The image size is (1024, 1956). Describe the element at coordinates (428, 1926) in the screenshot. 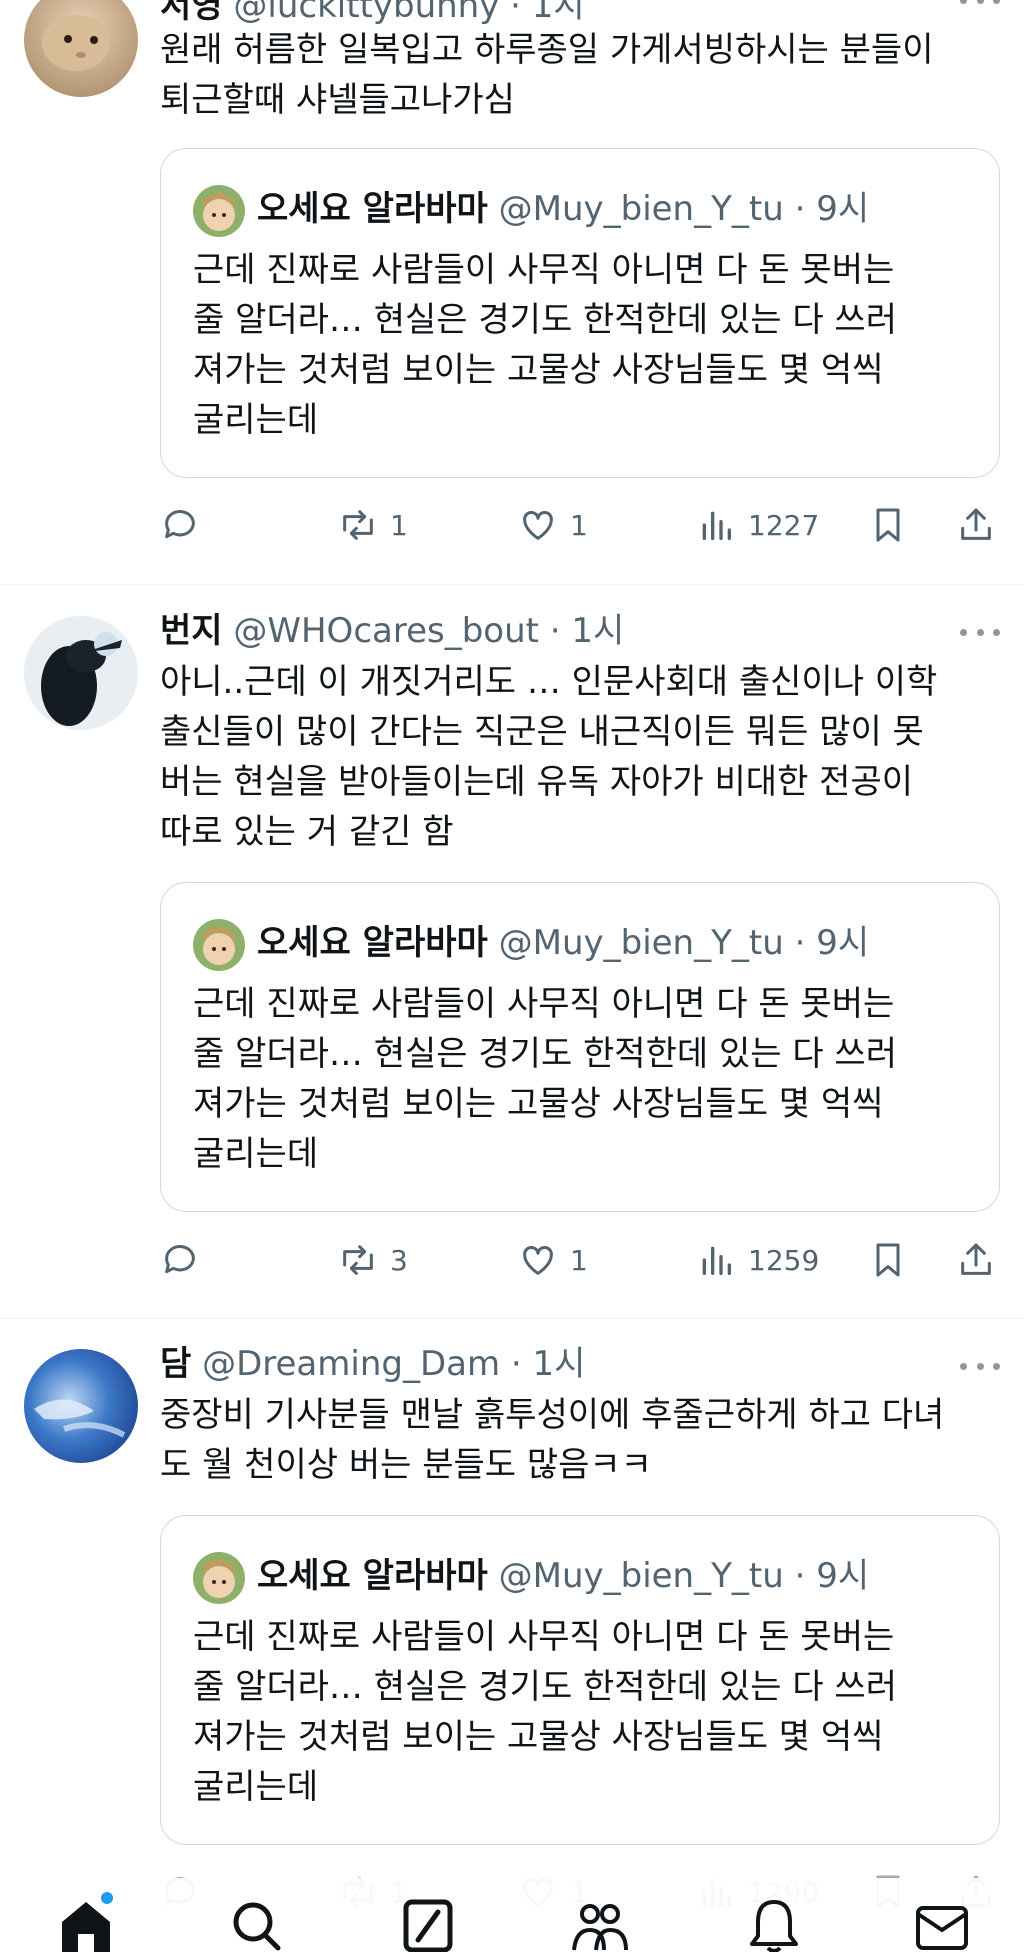

I see `grok-icon` at that location.